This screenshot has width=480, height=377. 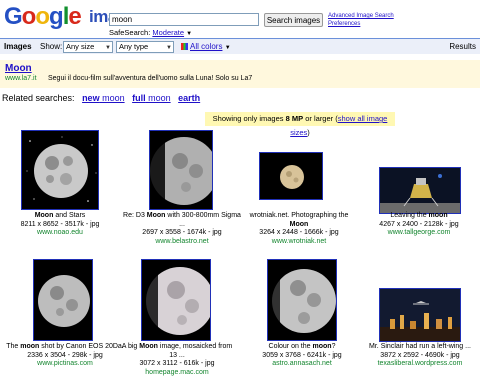 What do you see at coordinates (344, 24) in the screenshot?
I see `preferences-link: Preferences` at bounding box center [344, 24].